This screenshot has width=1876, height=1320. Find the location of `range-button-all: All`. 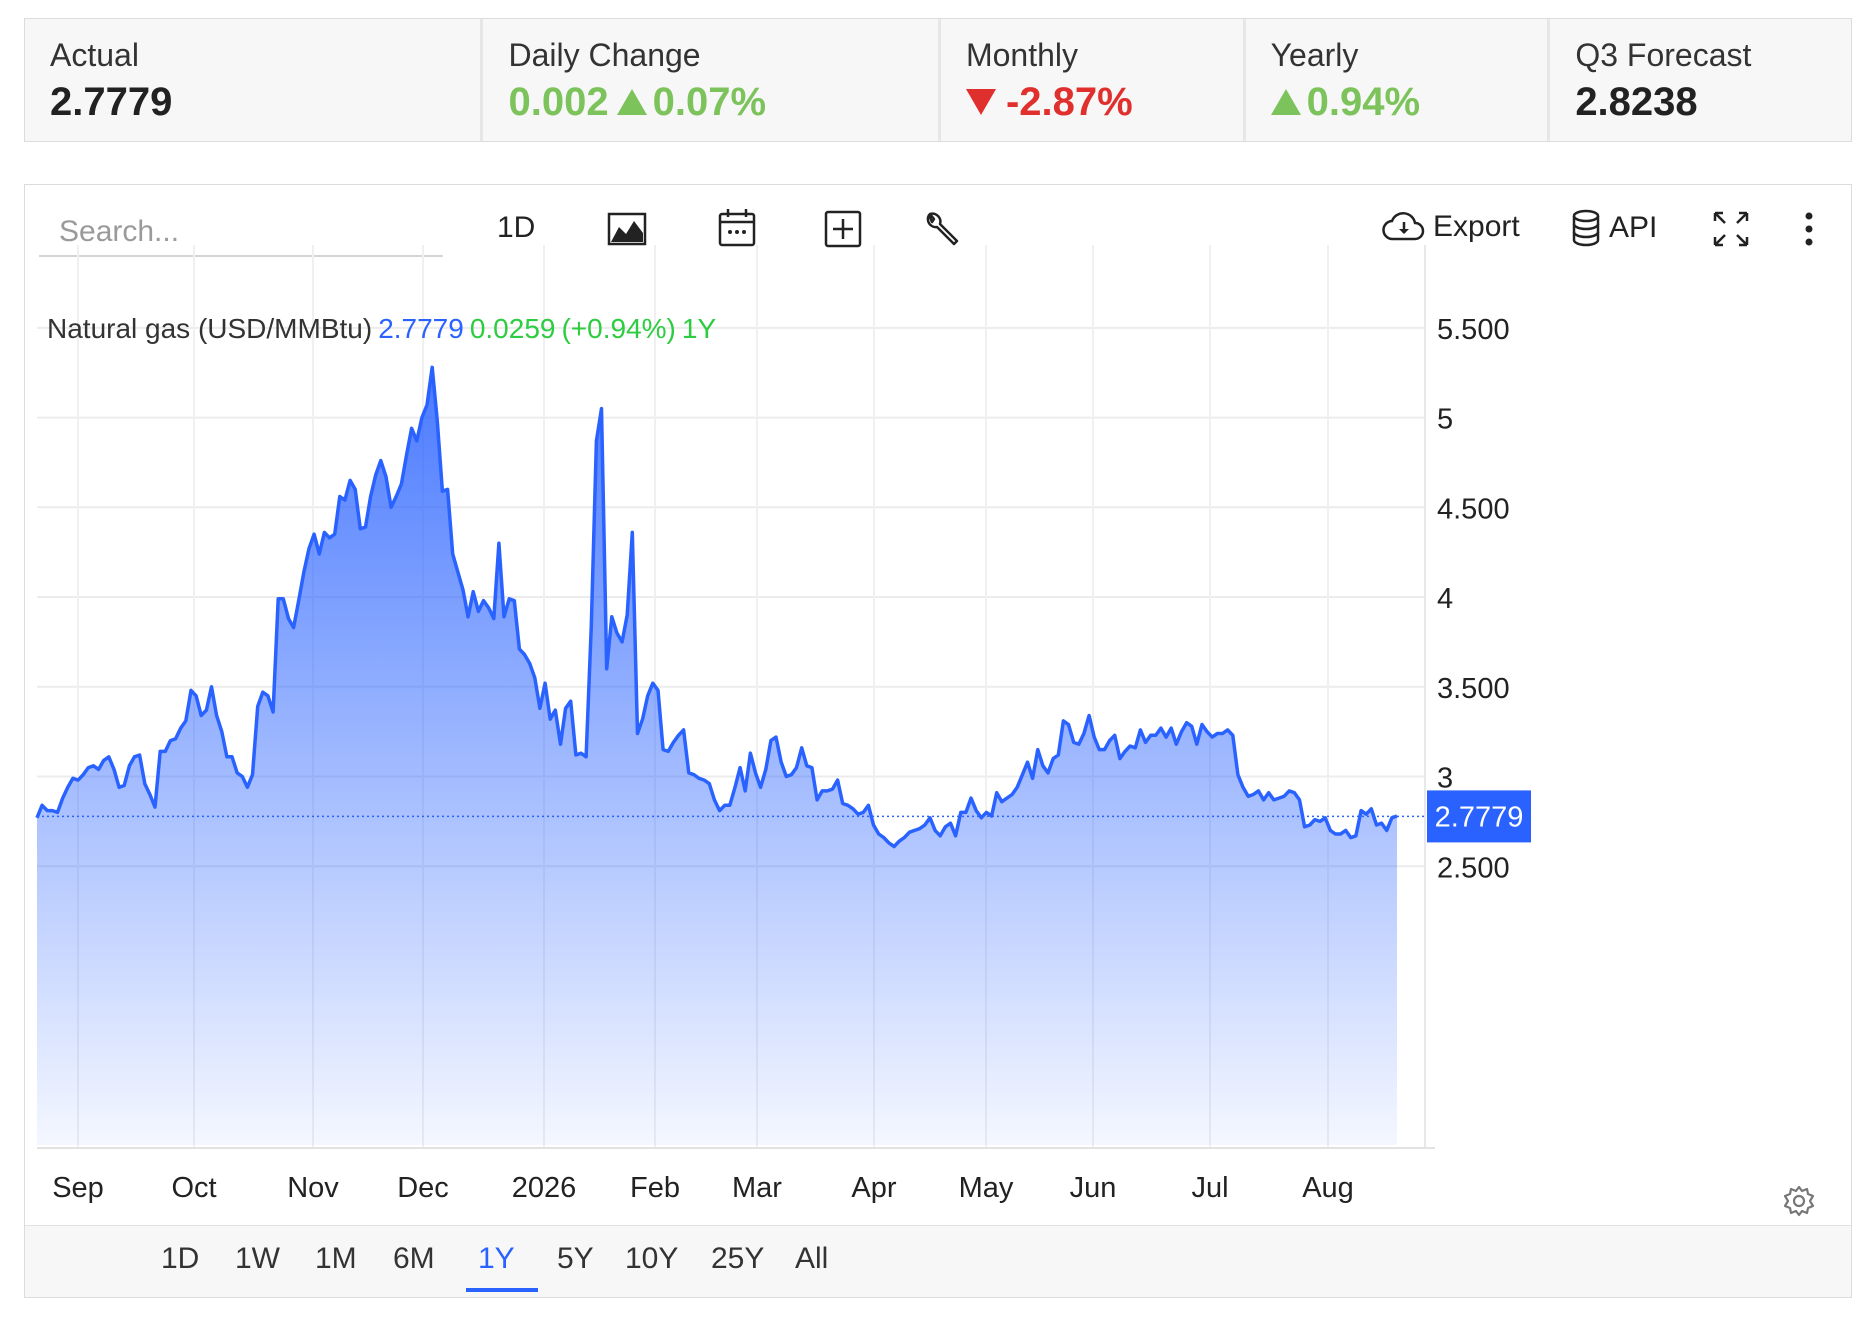

range-button-all: All is located at coordinates (811, 1259).